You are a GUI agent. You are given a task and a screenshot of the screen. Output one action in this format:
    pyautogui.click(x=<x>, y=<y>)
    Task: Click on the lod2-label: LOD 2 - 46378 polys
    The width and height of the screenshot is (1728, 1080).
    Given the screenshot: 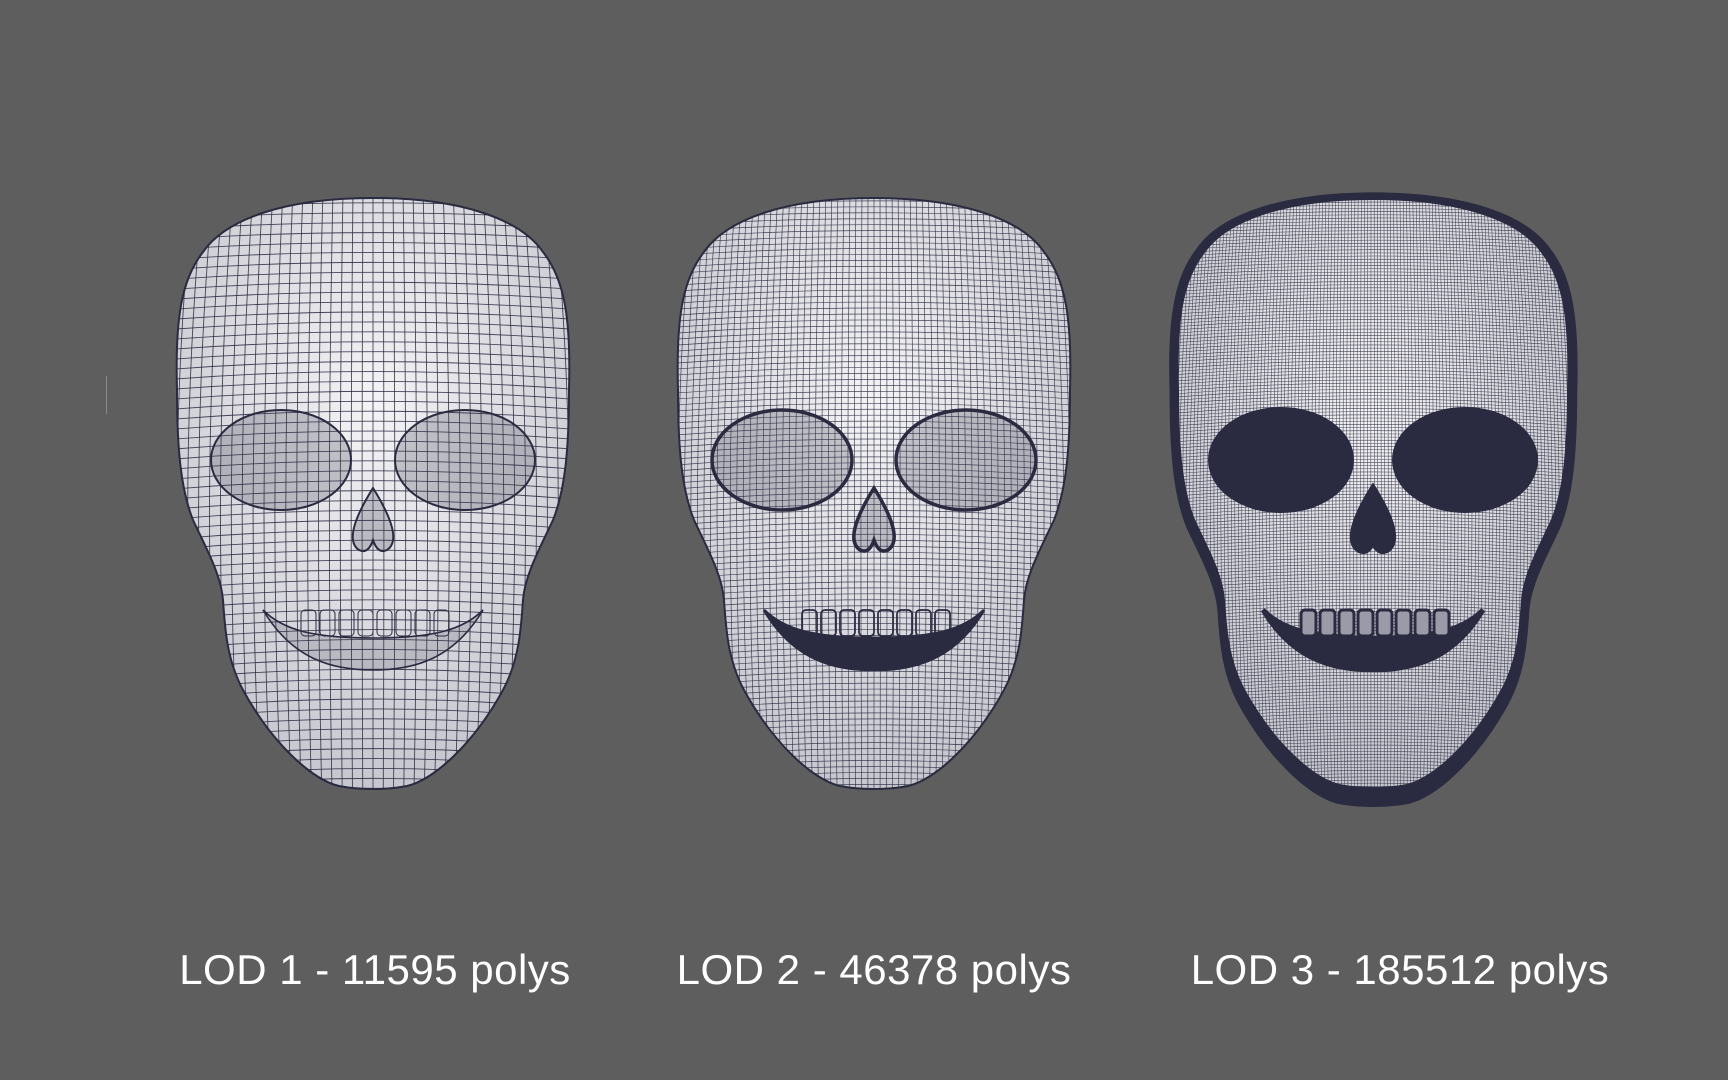 What is the action you would take?
    pyautogui.click(x=874, y=969)
    